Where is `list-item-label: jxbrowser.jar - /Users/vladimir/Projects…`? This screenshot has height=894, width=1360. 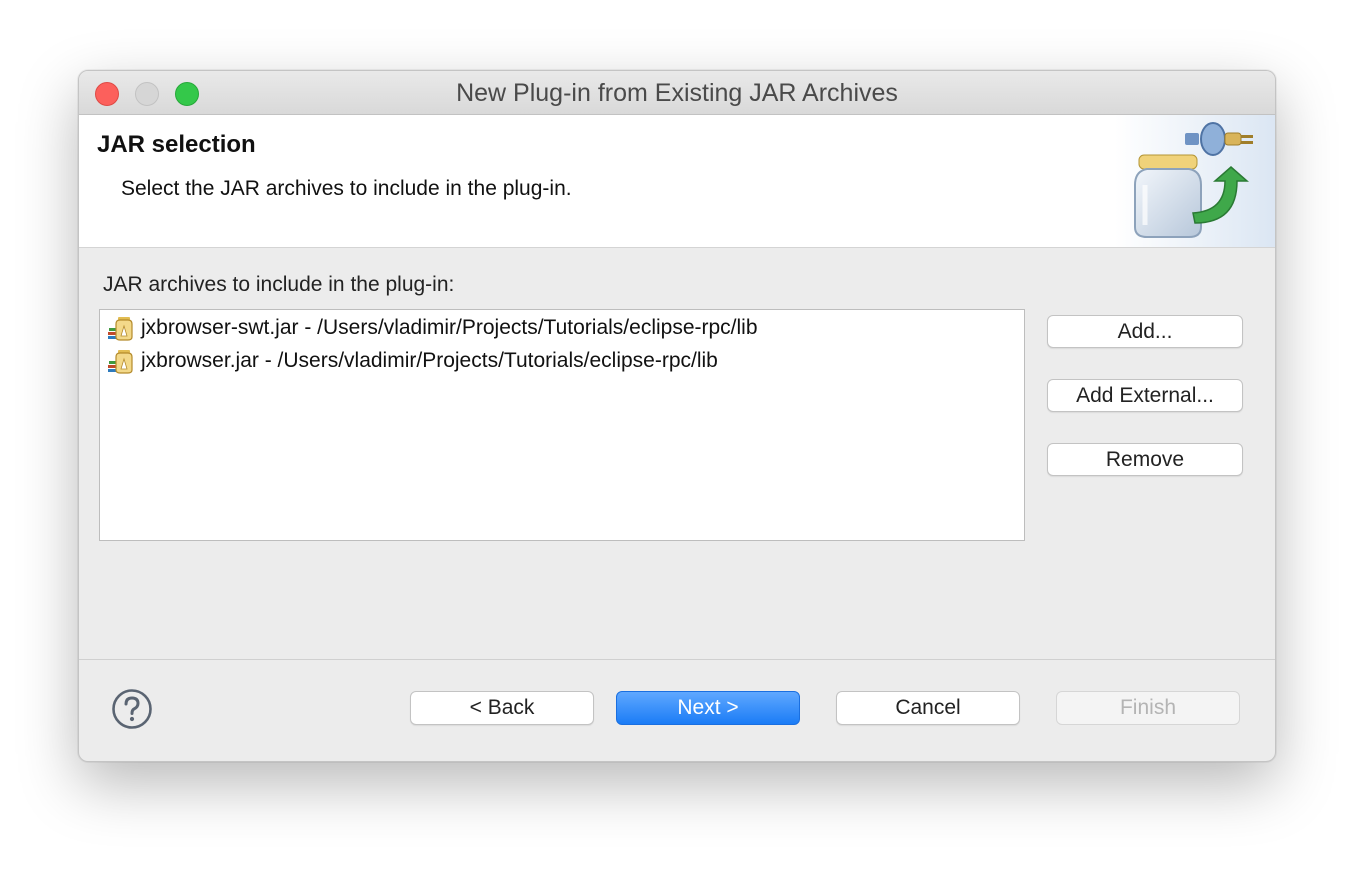
list-item-label: jxbrowser.jar - /Users/vladimir/Projects… is located at coordinates (429, 360).